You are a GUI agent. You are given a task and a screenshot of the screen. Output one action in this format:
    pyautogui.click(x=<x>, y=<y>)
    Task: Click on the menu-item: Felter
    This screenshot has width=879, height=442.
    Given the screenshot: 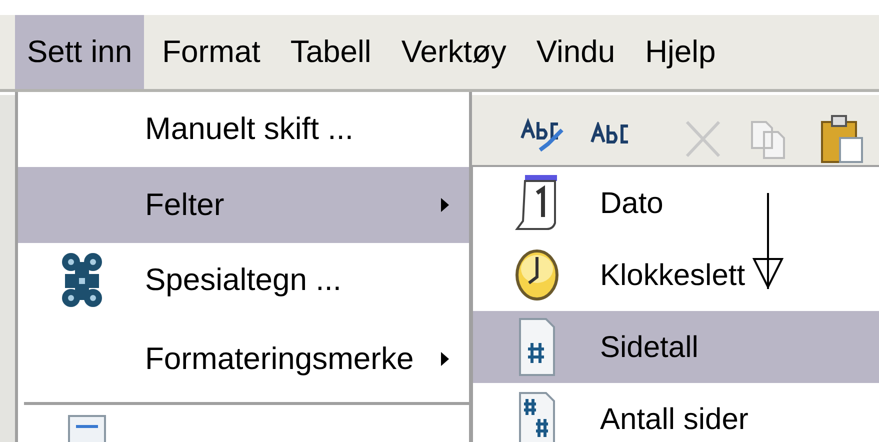 What is the action you would take?
    pyautogui.click(x=243, y=205)
    